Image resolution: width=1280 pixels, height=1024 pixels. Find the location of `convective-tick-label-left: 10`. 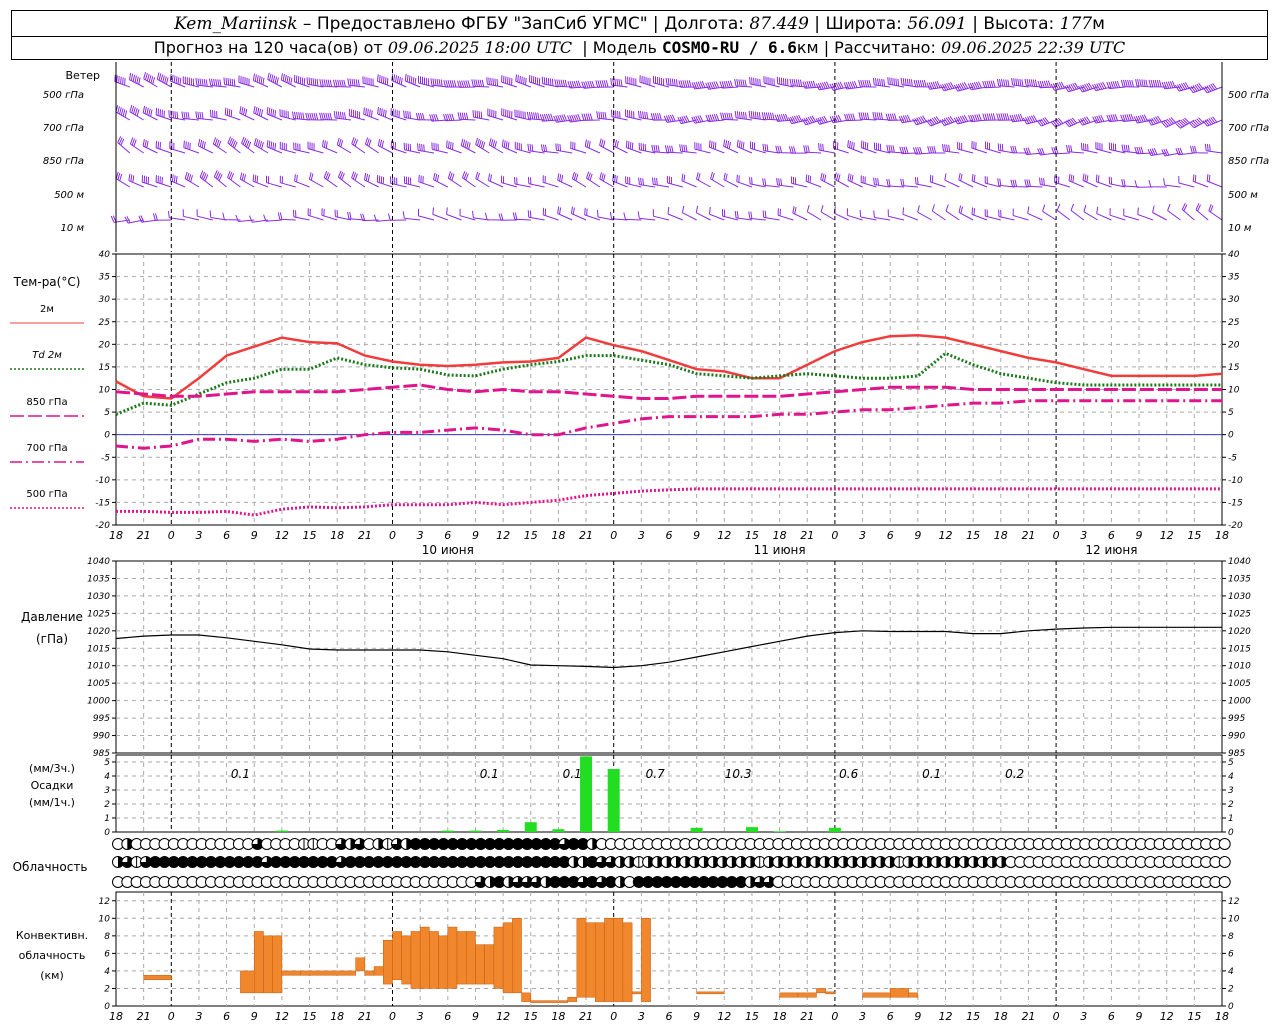

convective-tick-label-left: 10 is located at coordinates (105, 919).